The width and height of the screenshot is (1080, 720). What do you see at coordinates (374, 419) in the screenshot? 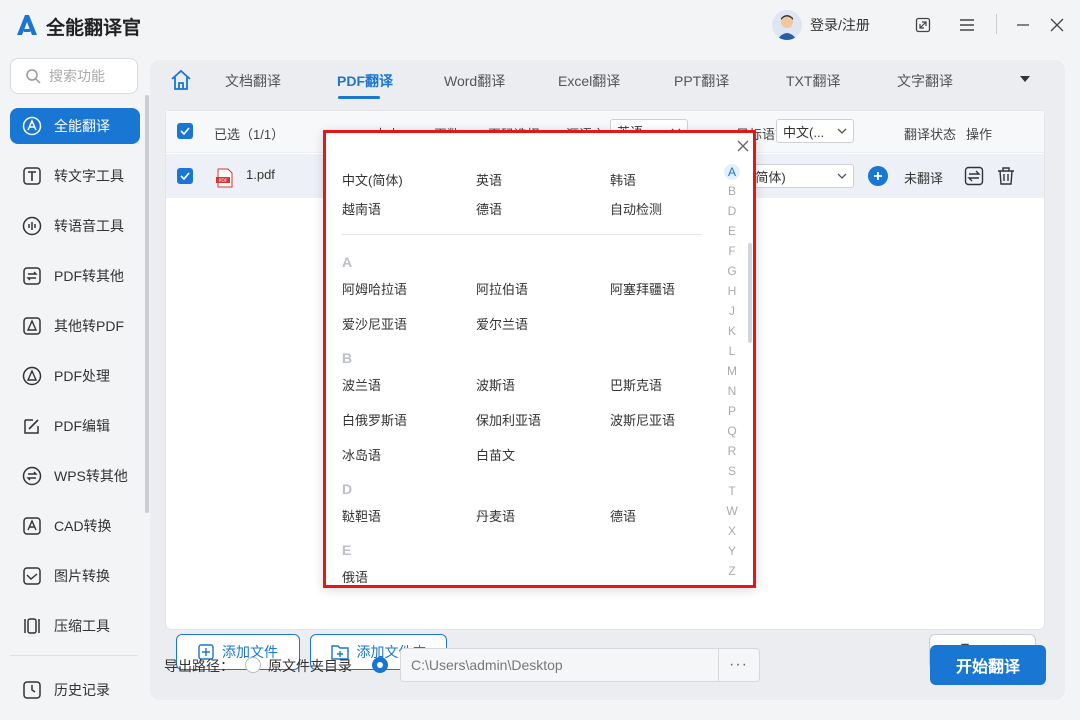
I see `lang-option: 白俄罗斯语` at bounding box center [374, 419].